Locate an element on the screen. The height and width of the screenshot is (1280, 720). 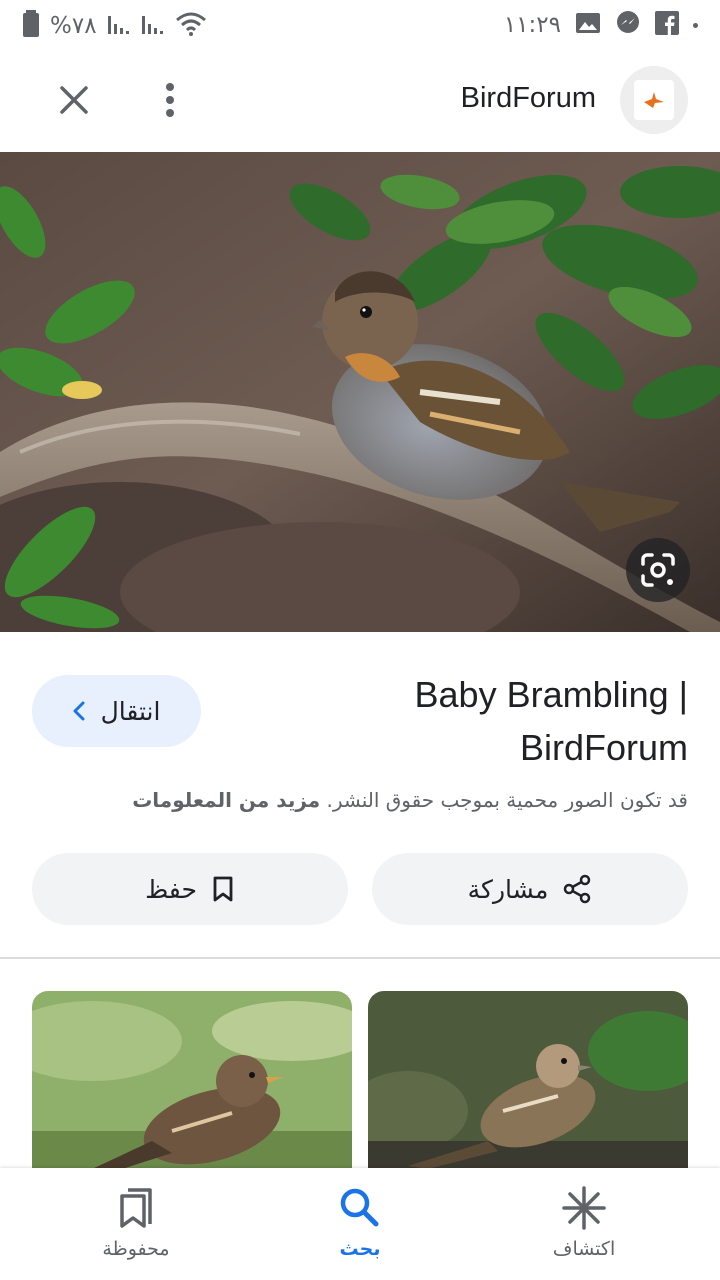
status-left: %٧٨ is located at coordinates (114, 26).